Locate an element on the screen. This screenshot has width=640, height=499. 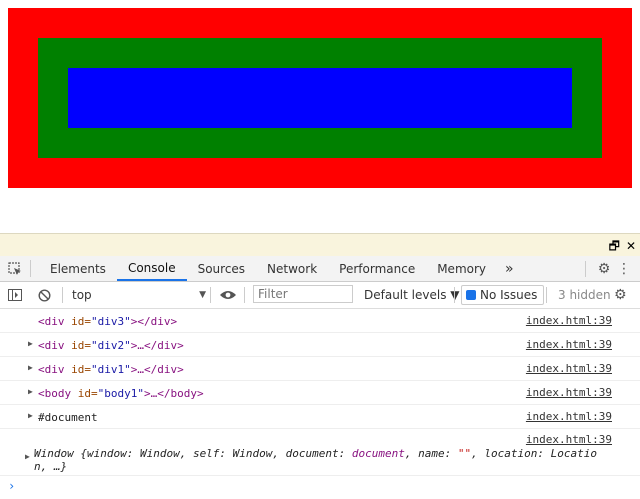
console-row: ▶ #document index.html:39 is located at coordinates (320, 417).